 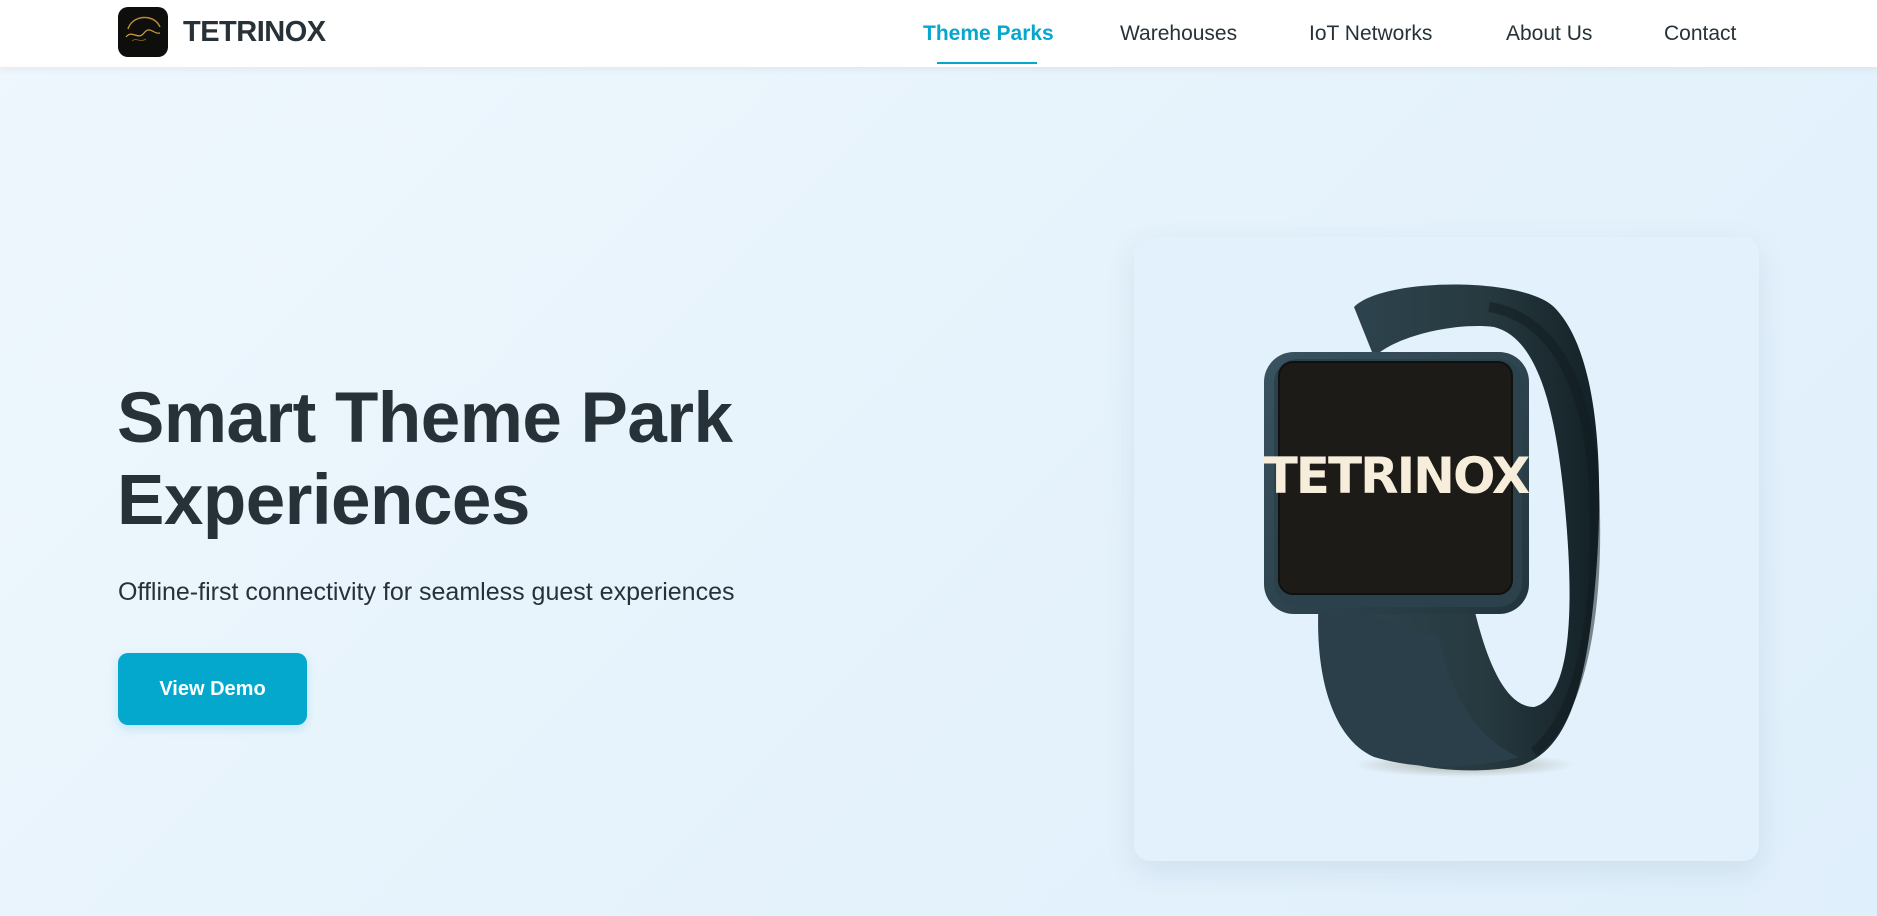 What do you see at coordinates (497, 460) in the screenshot?
I see `hero-title: Smart Theme Park Experiences` at bounding box center [497, 460].